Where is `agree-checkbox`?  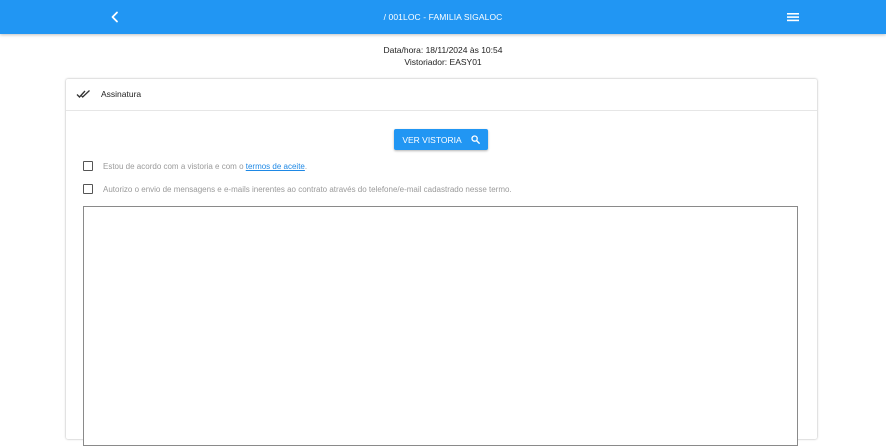 agree-checkbox is located at coordinates (88, 166).